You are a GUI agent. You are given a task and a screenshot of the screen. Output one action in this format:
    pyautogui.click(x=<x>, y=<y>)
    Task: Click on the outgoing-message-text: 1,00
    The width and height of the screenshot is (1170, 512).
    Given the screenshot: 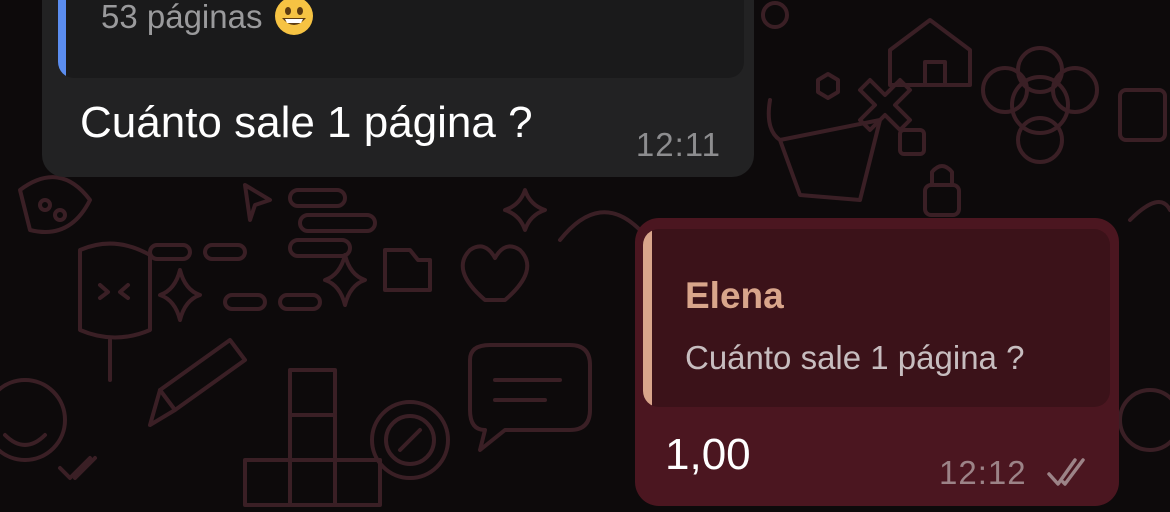 What is the action you would take?
    pyautogui.click(x=708, y=454)
    